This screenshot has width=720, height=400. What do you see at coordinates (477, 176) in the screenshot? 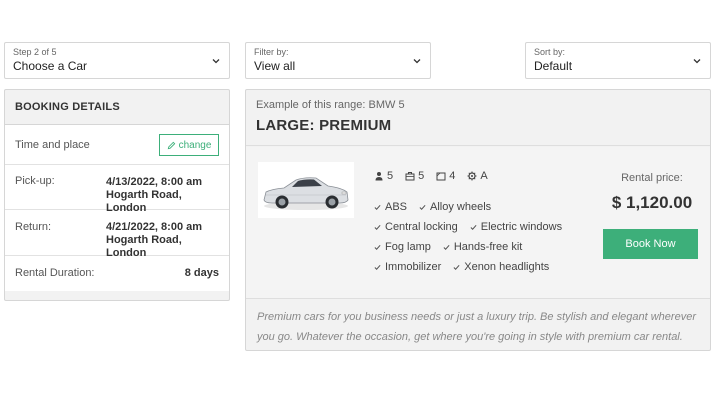
I see `transmission-spec: A` at bounding box center [477, 176].